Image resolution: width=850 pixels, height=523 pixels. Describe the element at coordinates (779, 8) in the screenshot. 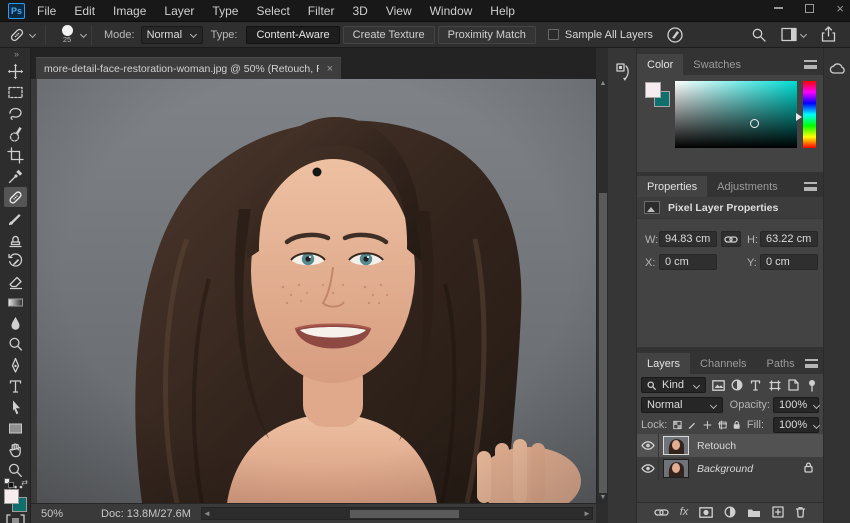

I see `minimize-icon` at that location.